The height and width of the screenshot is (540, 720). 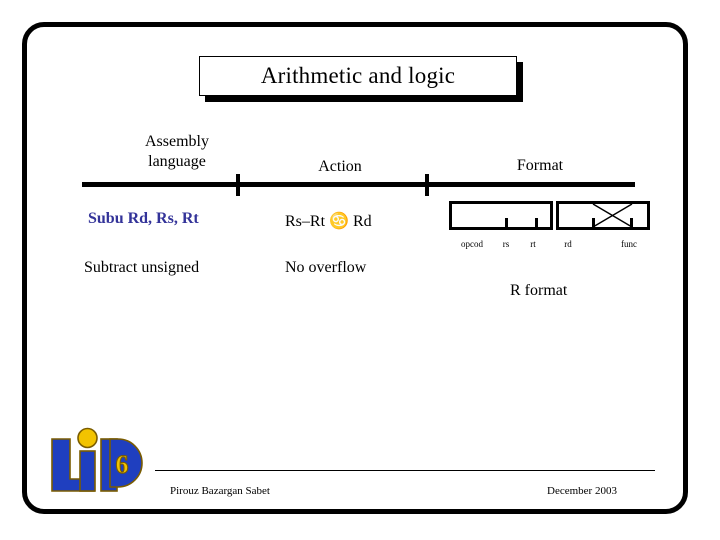 What do you see at coordinates (629, 244) in the screenshot?
I see `format-field-label-func: func` at bounding box center [629, 244].